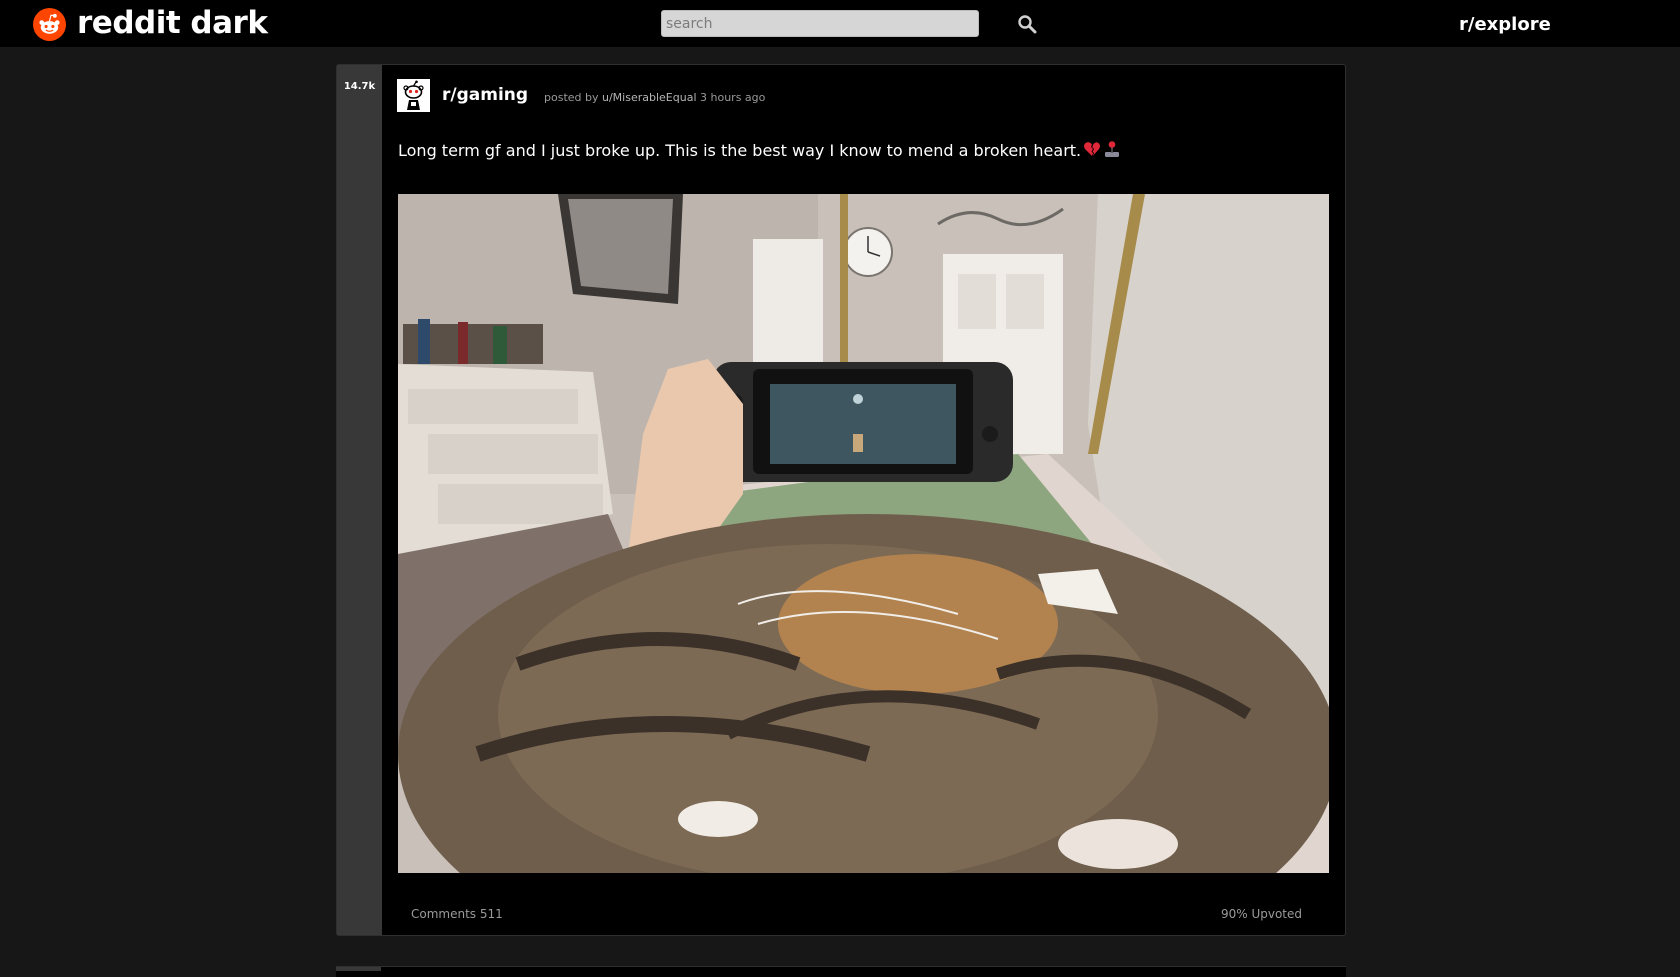 The height and width of the screenshot is (977, 1680). Describe the element at coordinates (49, 24) in the screenshot. I see `reddit-logo-icon` at that location.